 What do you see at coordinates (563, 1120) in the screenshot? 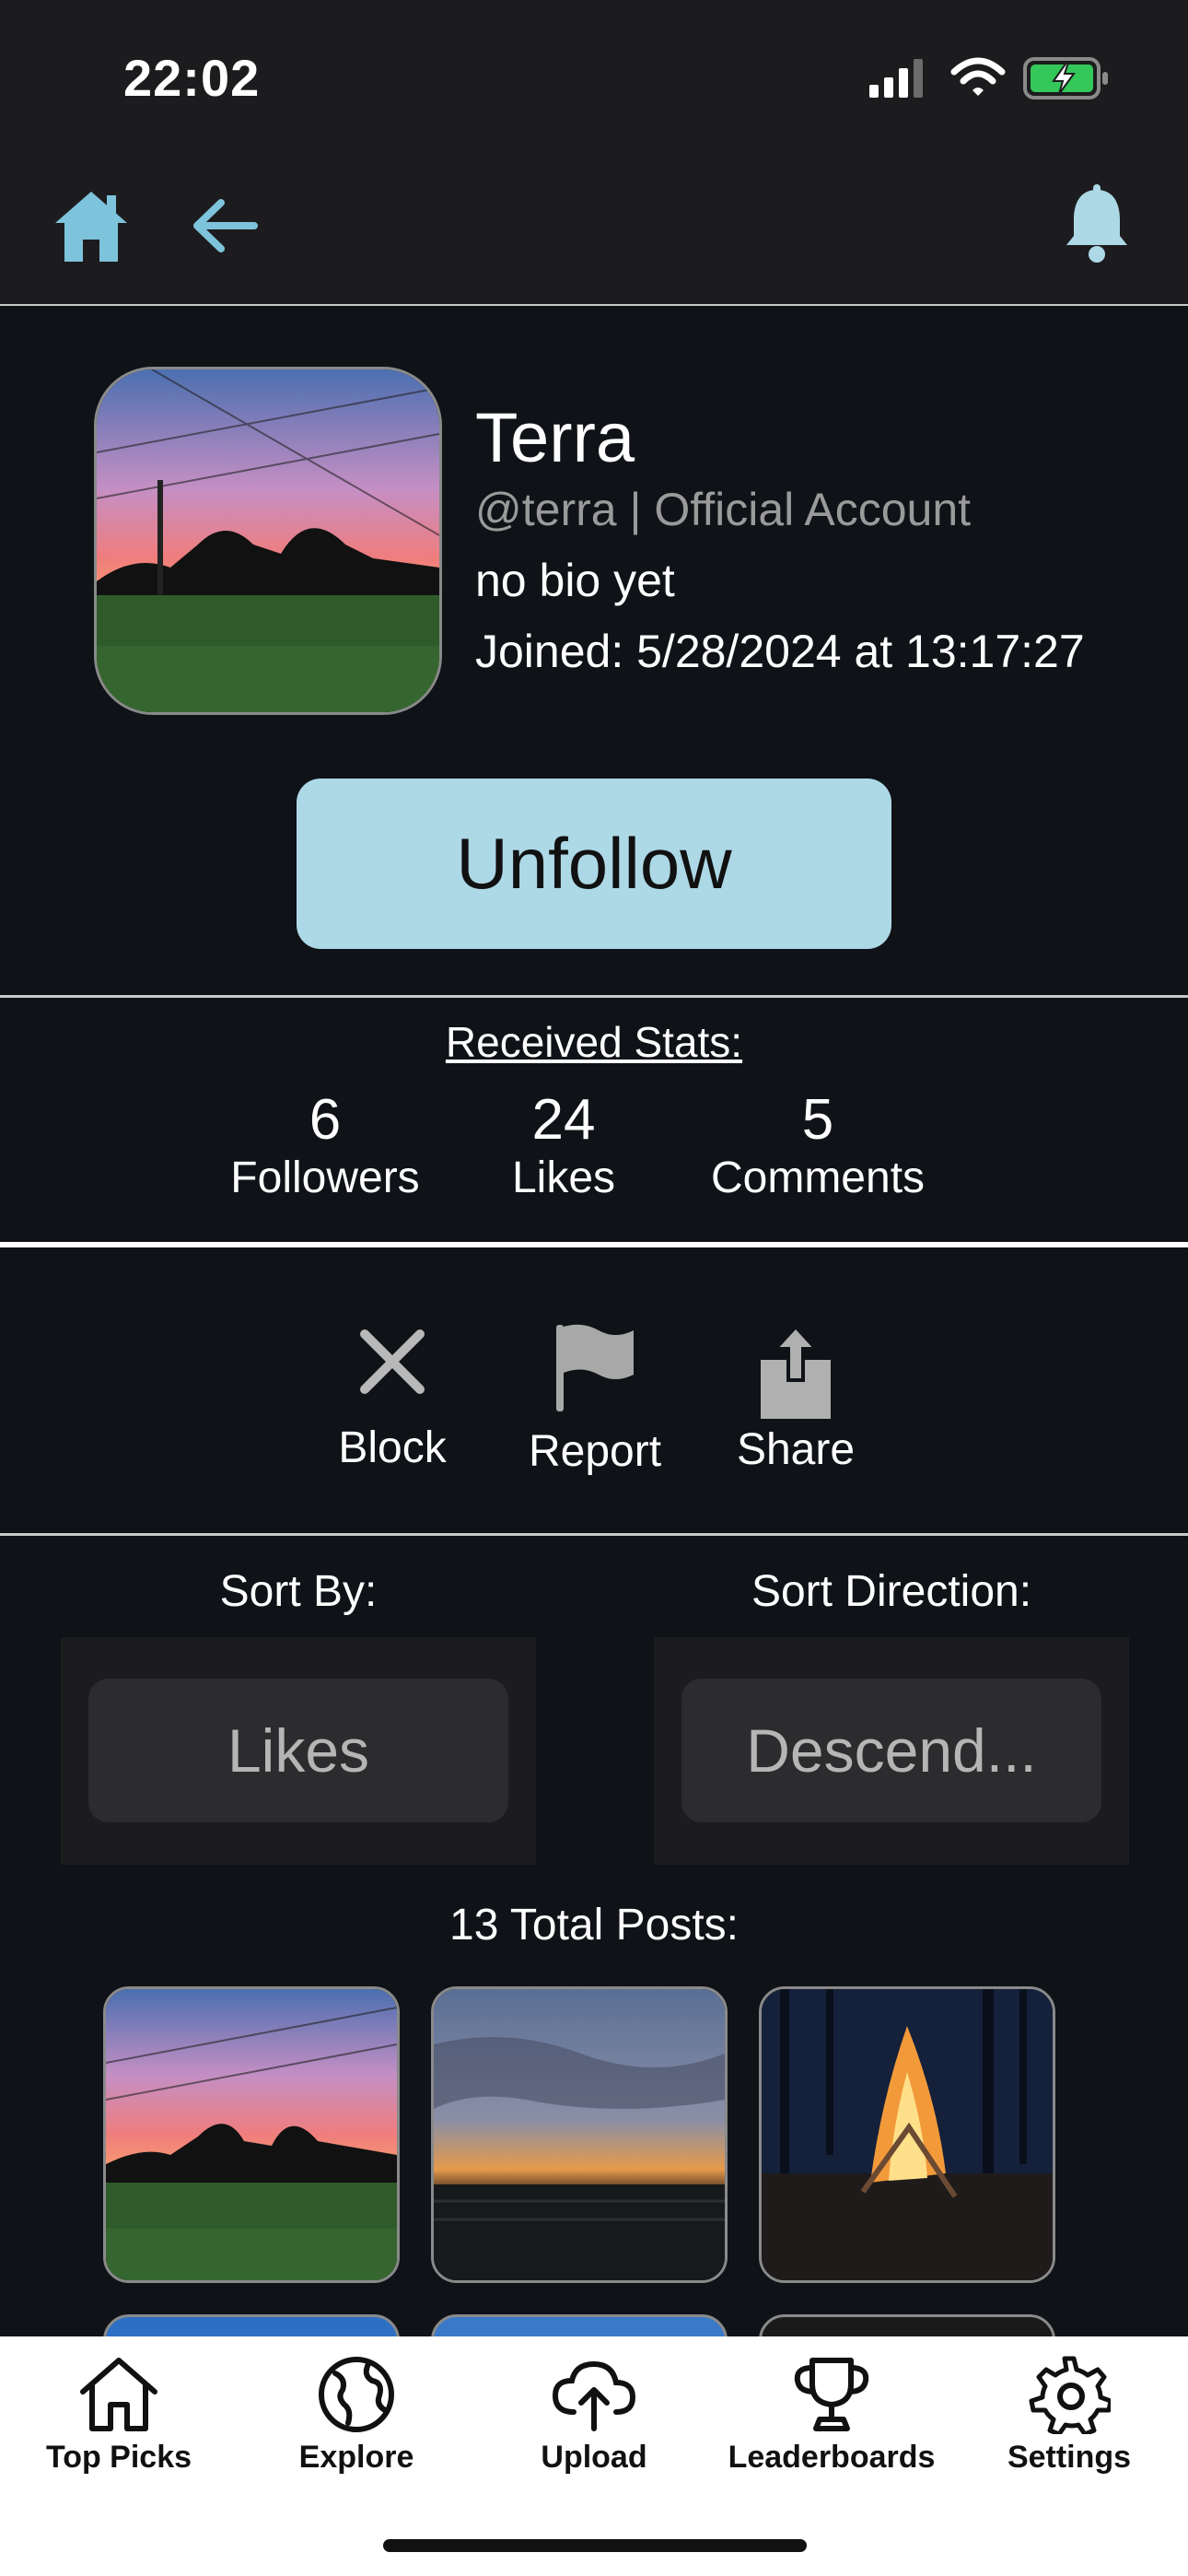
I see `stat-value: 24` at bounding box center [563, 1120].